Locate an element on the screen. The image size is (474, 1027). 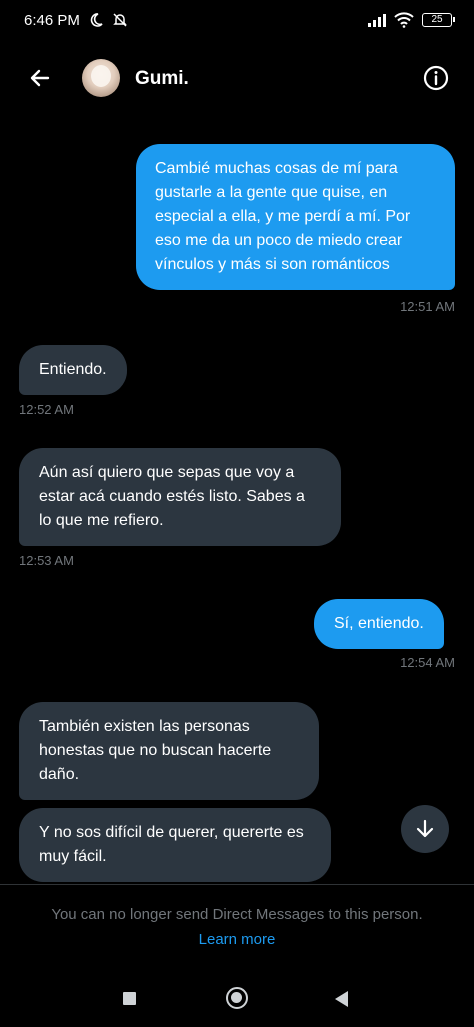
message-bubble-outgoing: Sí, entiendo. is located at coordinates (379, 624).